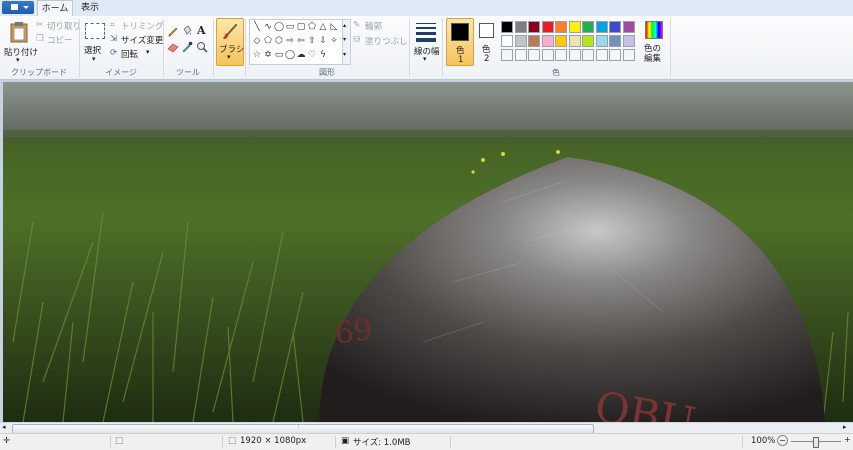 This screenshot has width=853, height=450. What do you see at coordinates (18, 7) in the screenshot?
I see `file-menu-button` at bounding box center [18, 7].